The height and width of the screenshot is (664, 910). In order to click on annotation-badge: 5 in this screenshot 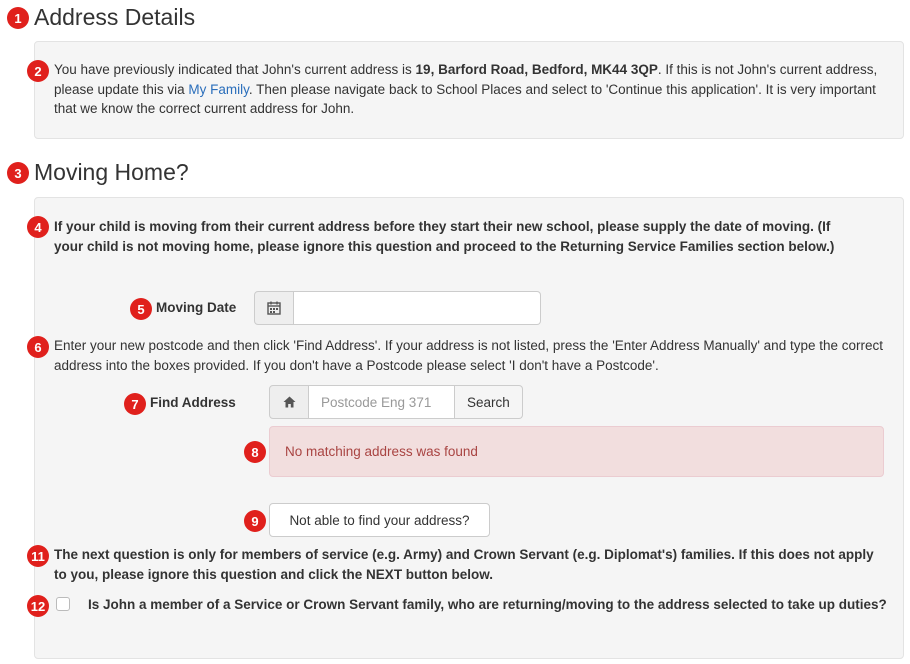, I will do `click(141, 309)`.